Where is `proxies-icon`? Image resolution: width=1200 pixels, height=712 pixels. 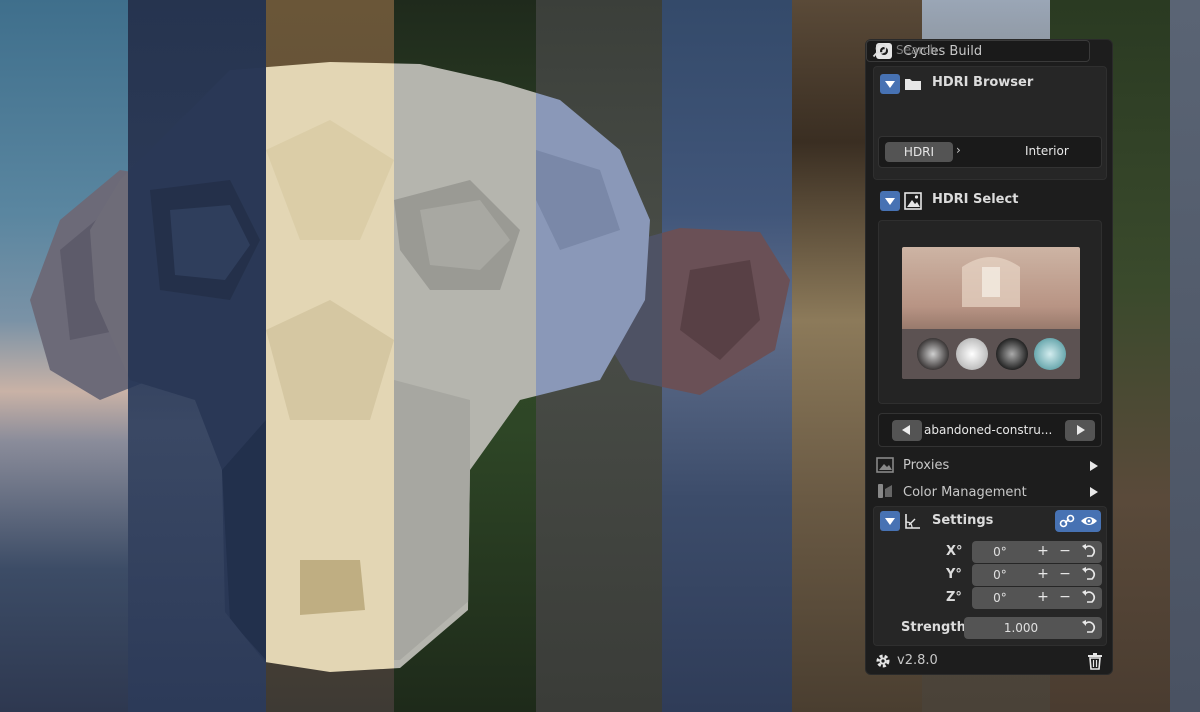
proxies-icon is located at coordinates (885, 467).